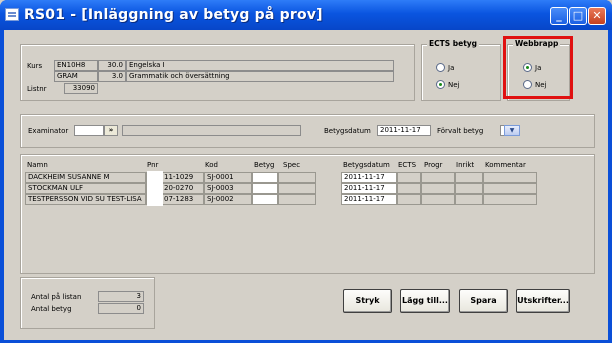  What do you see at coordinates (228, 199) in the screenshot?
I see `row-kod: SJ-0002` at bounding box center [228, 199].